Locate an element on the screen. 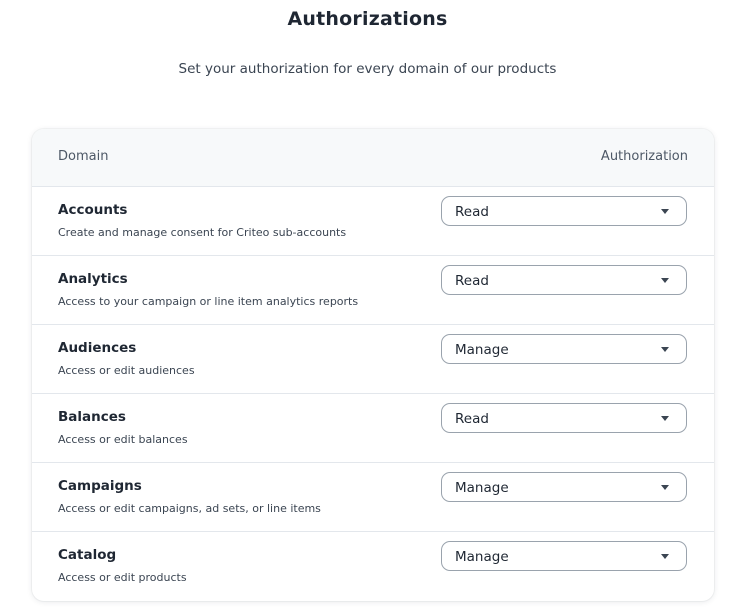  authorization-select-balances: Read is located at coordinates (564, 418).